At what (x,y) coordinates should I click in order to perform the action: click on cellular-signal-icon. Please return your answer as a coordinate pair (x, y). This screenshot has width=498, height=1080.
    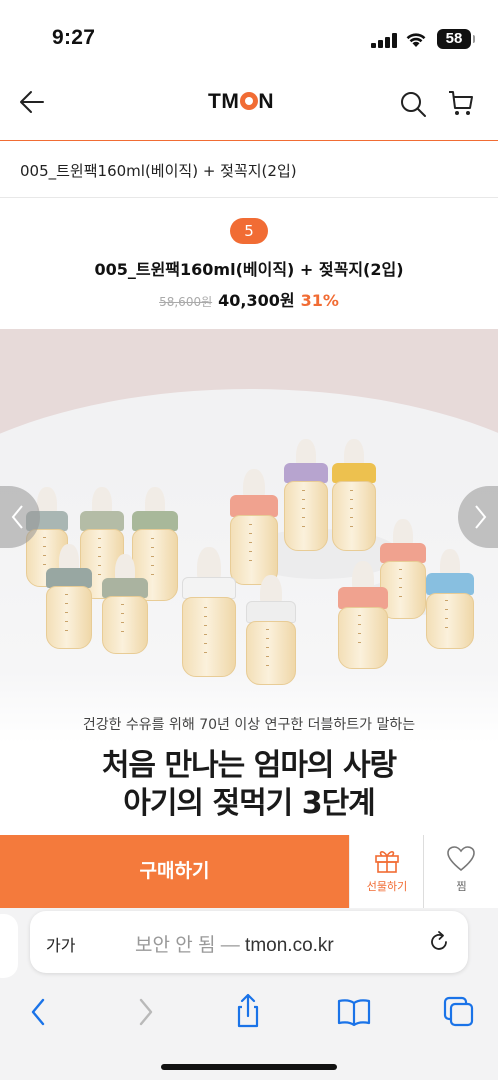
    Looking at the image, I should click on (384, 40).